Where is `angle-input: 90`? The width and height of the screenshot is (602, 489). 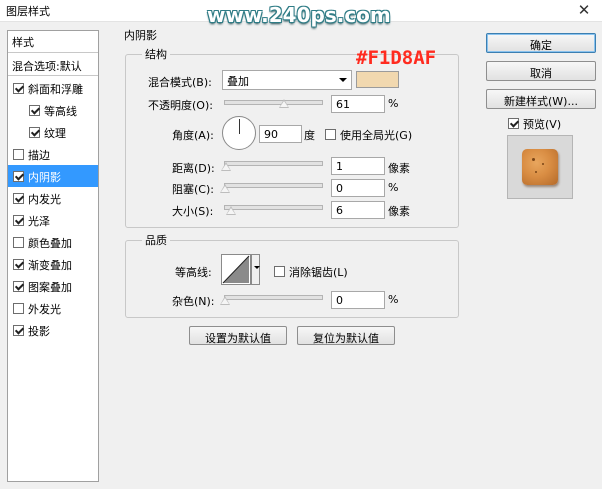
angle-input: 90 is located at coordinates (280, 134).